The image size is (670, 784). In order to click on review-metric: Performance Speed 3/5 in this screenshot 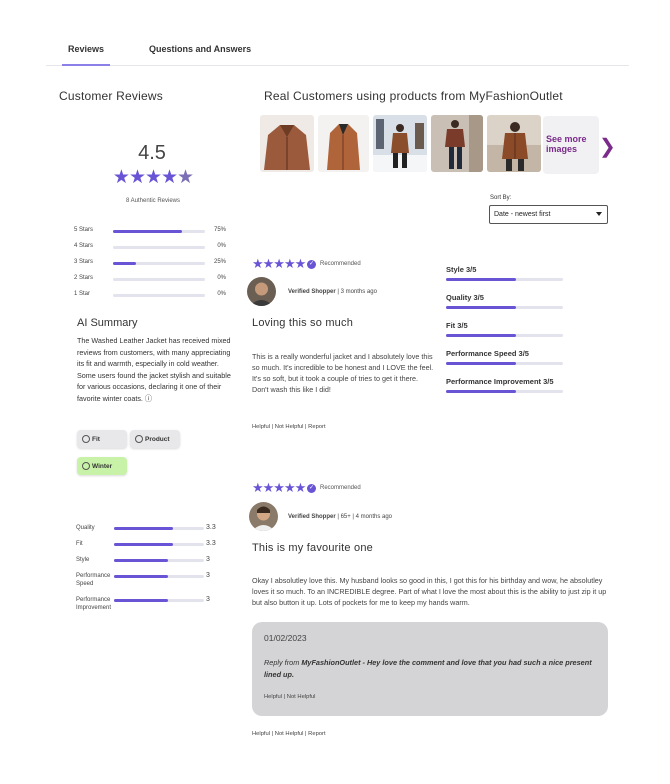, I will do `click(505, 357)`.